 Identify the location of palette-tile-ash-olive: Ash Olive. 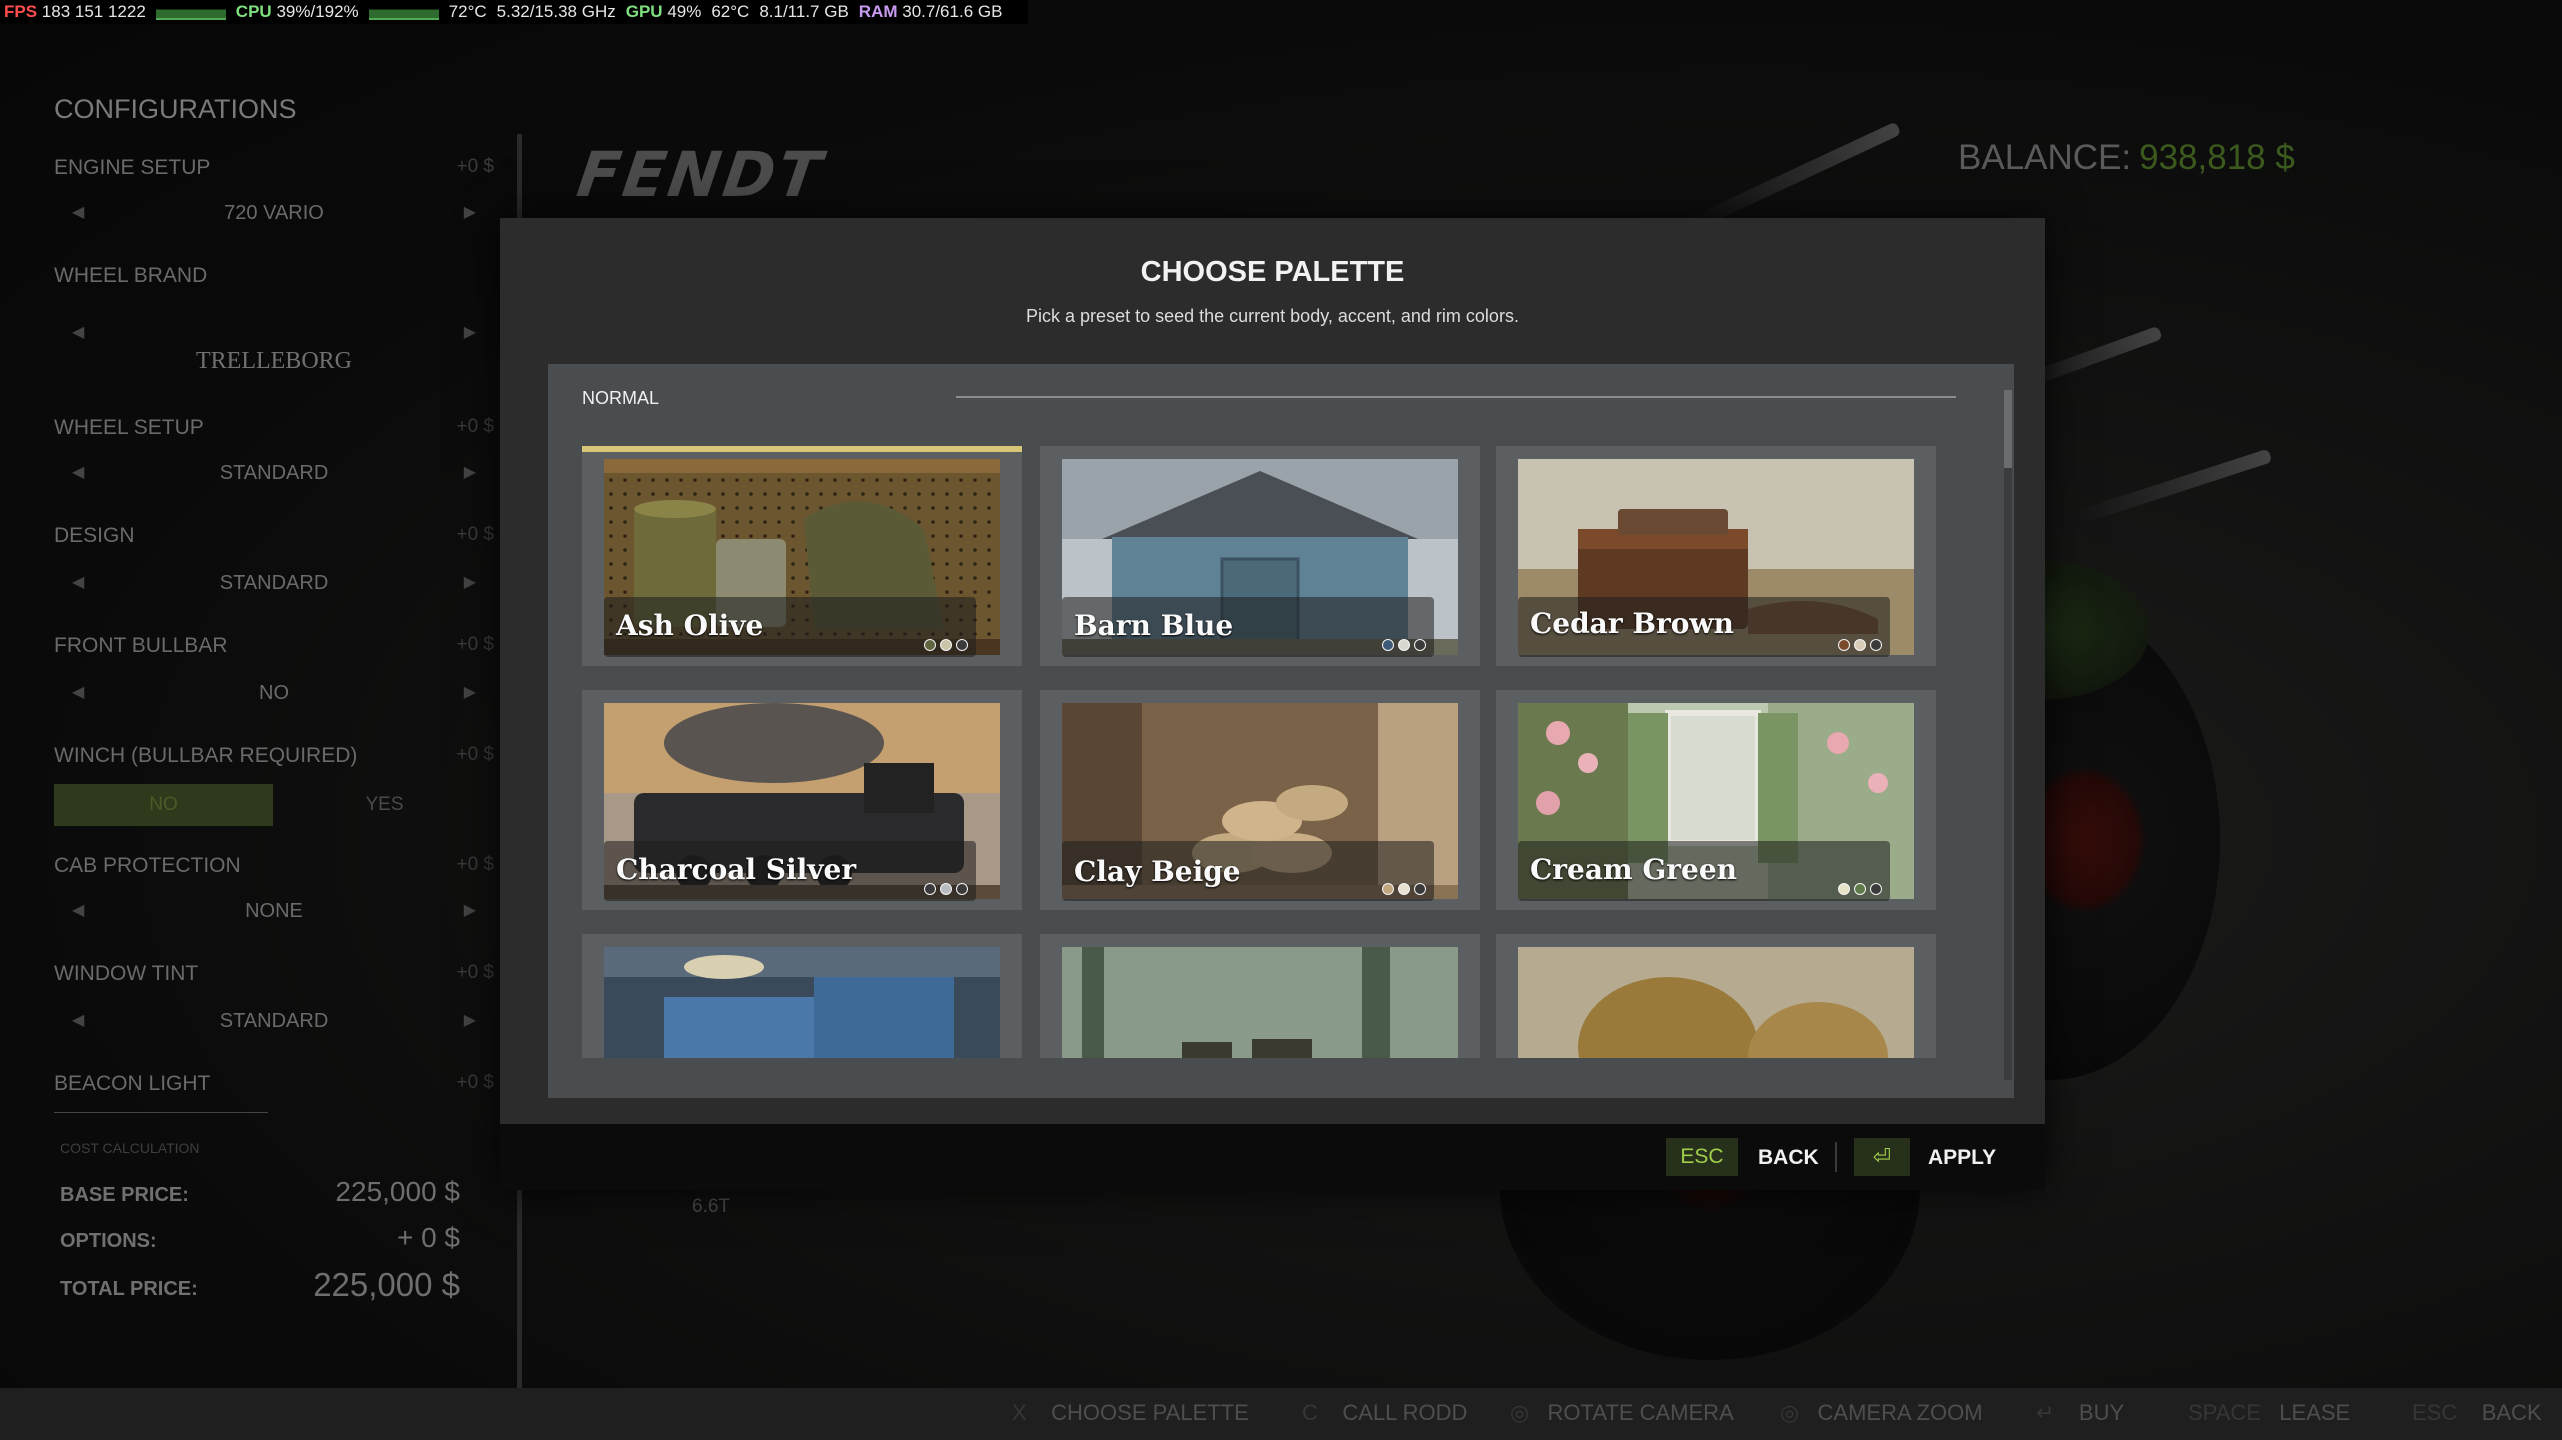
(802, 556).